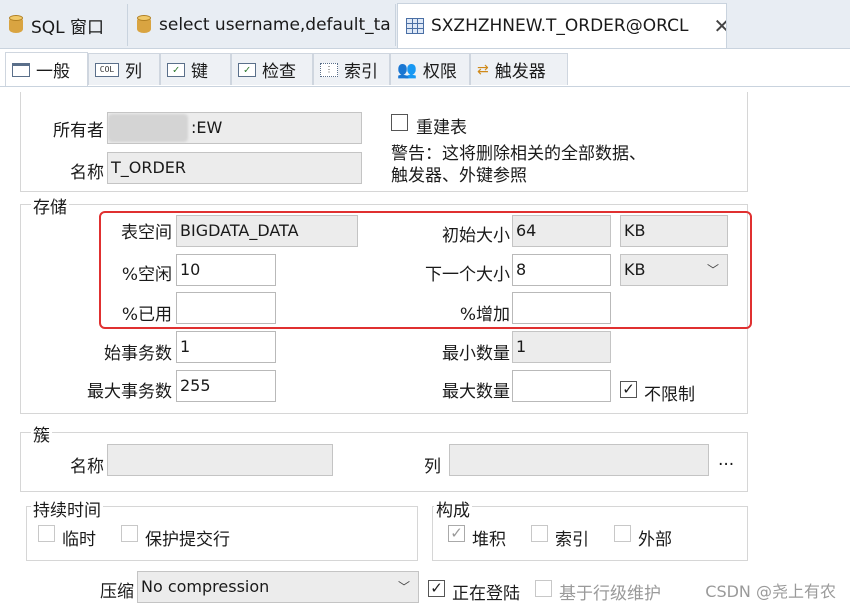  I want to click on tab-privileges: 👥 权限, so click(430, 69).